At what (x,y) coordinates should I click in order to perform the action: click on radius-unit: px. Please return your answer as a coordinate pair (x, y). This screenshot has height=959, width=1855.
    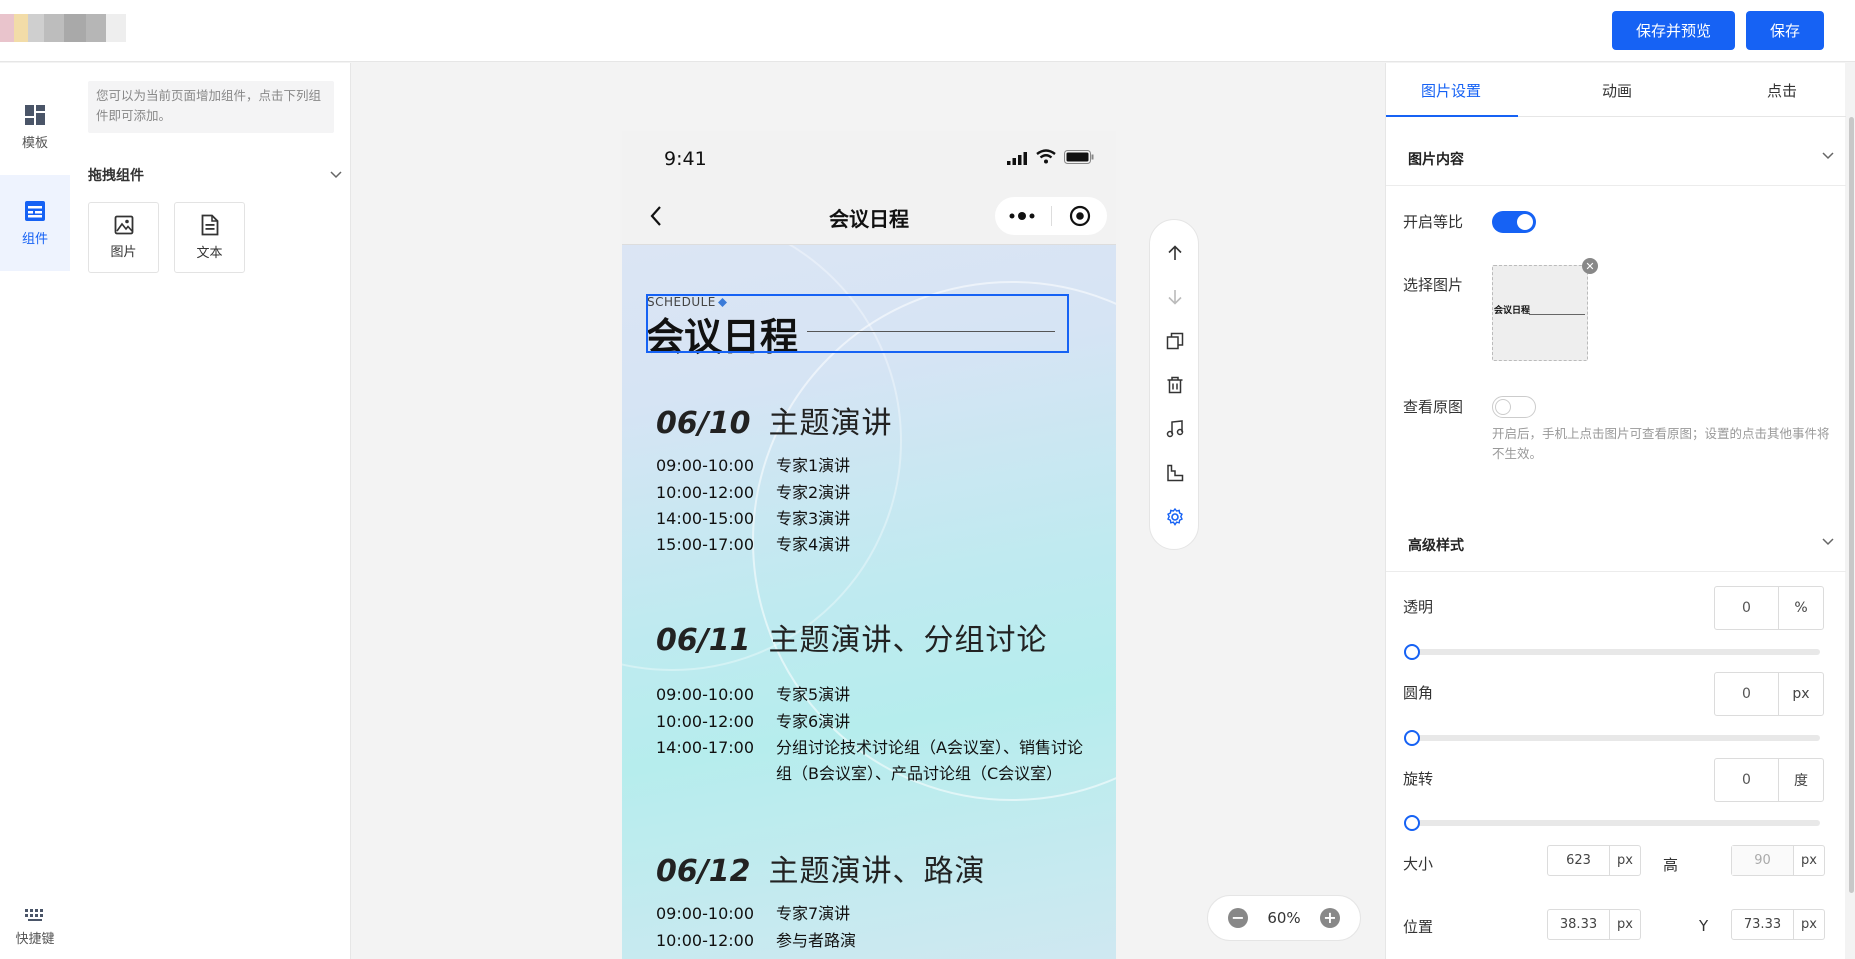
    Looking at the image, I should click on (1801, 694).